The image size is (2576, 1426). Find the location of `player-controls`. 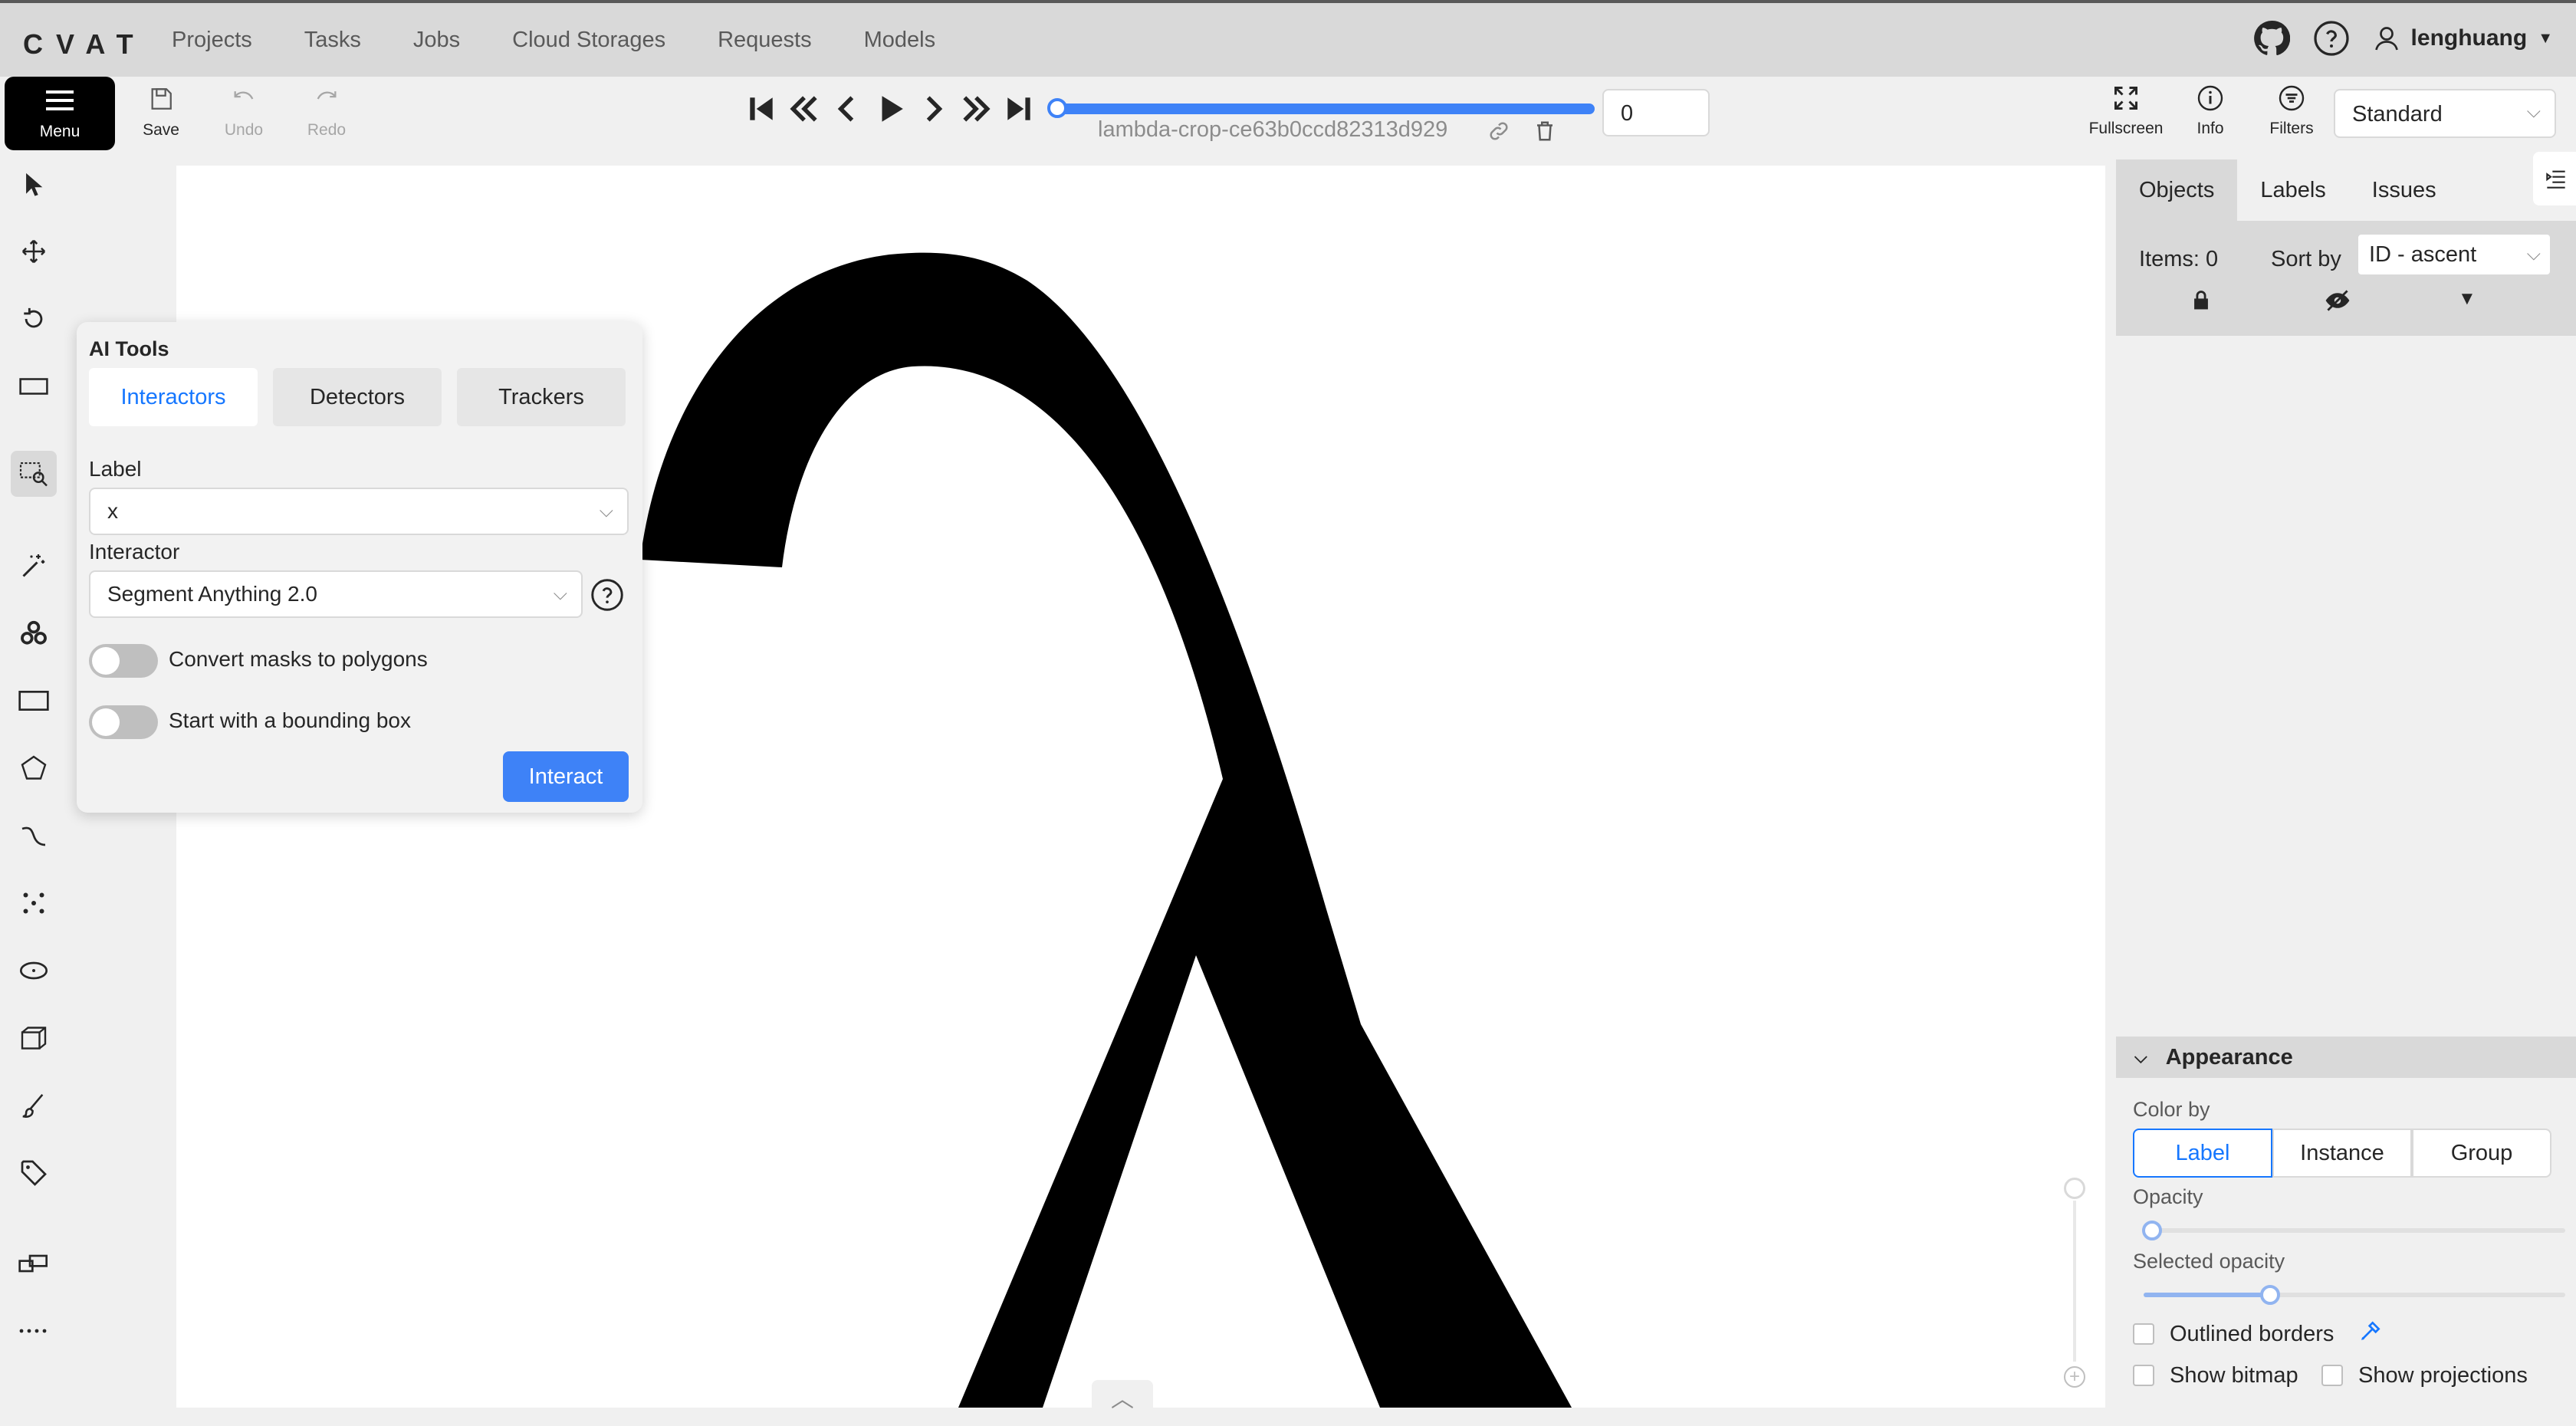

player-controls is located at coordinates (890, 109).